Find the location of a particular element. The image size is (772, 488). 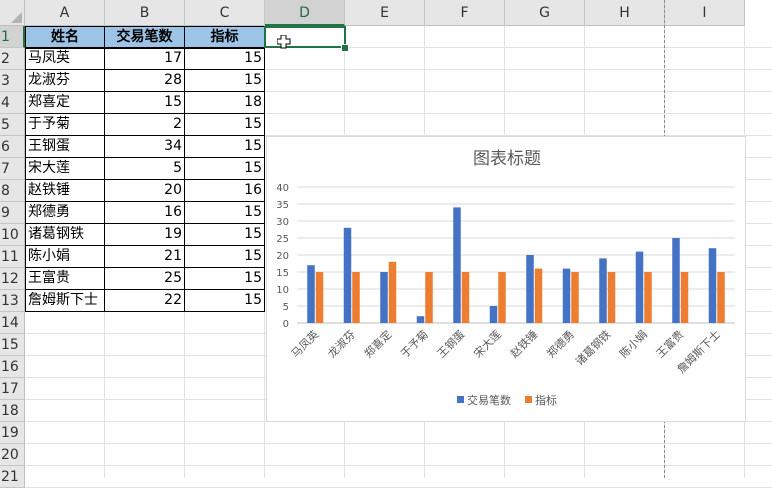

row-header-12: 12 is located at coordinates (12, 279).